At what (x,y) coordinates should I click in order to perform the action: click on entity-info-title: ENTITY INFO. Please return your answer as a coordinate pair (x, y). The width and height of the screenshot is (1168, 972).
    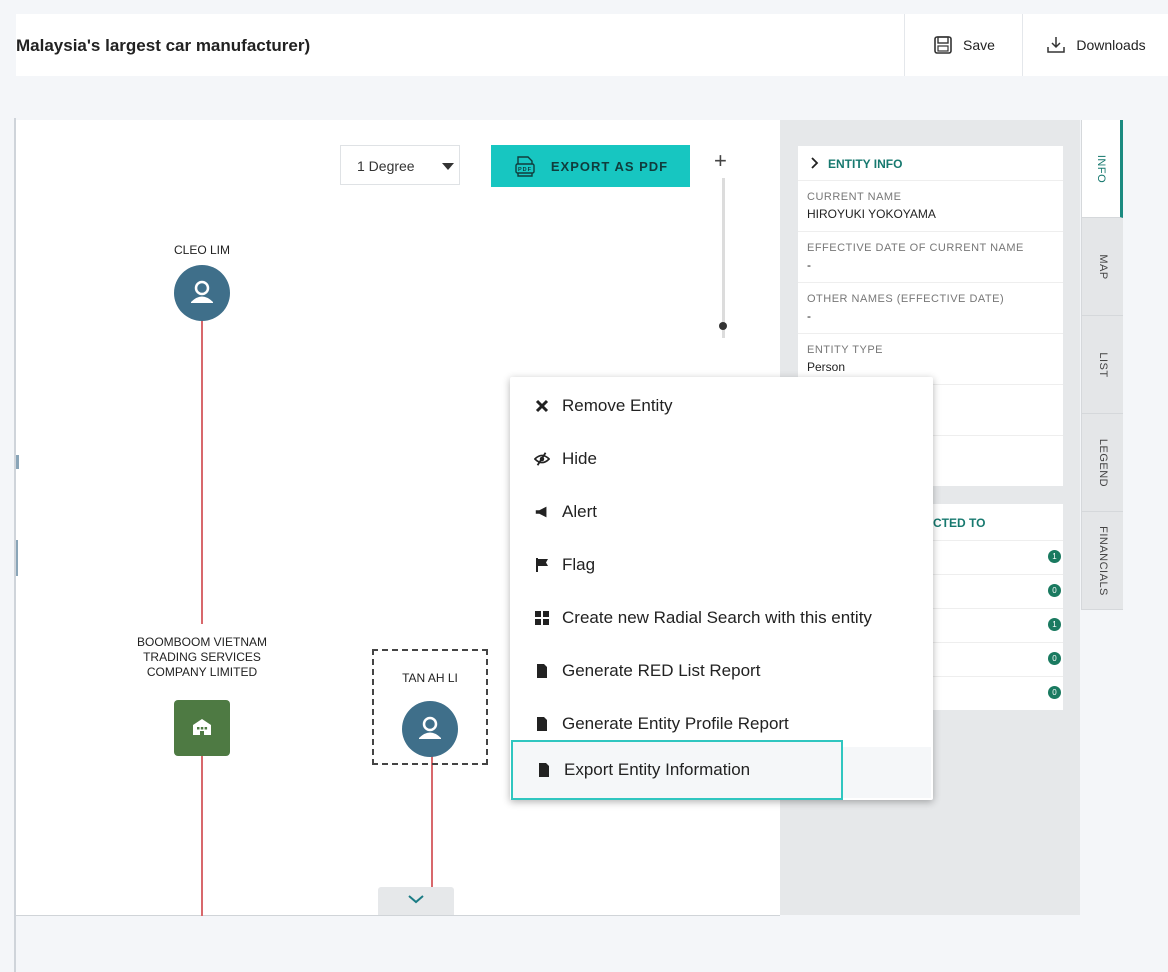
    Looking at the image, I should click on (865, 164).